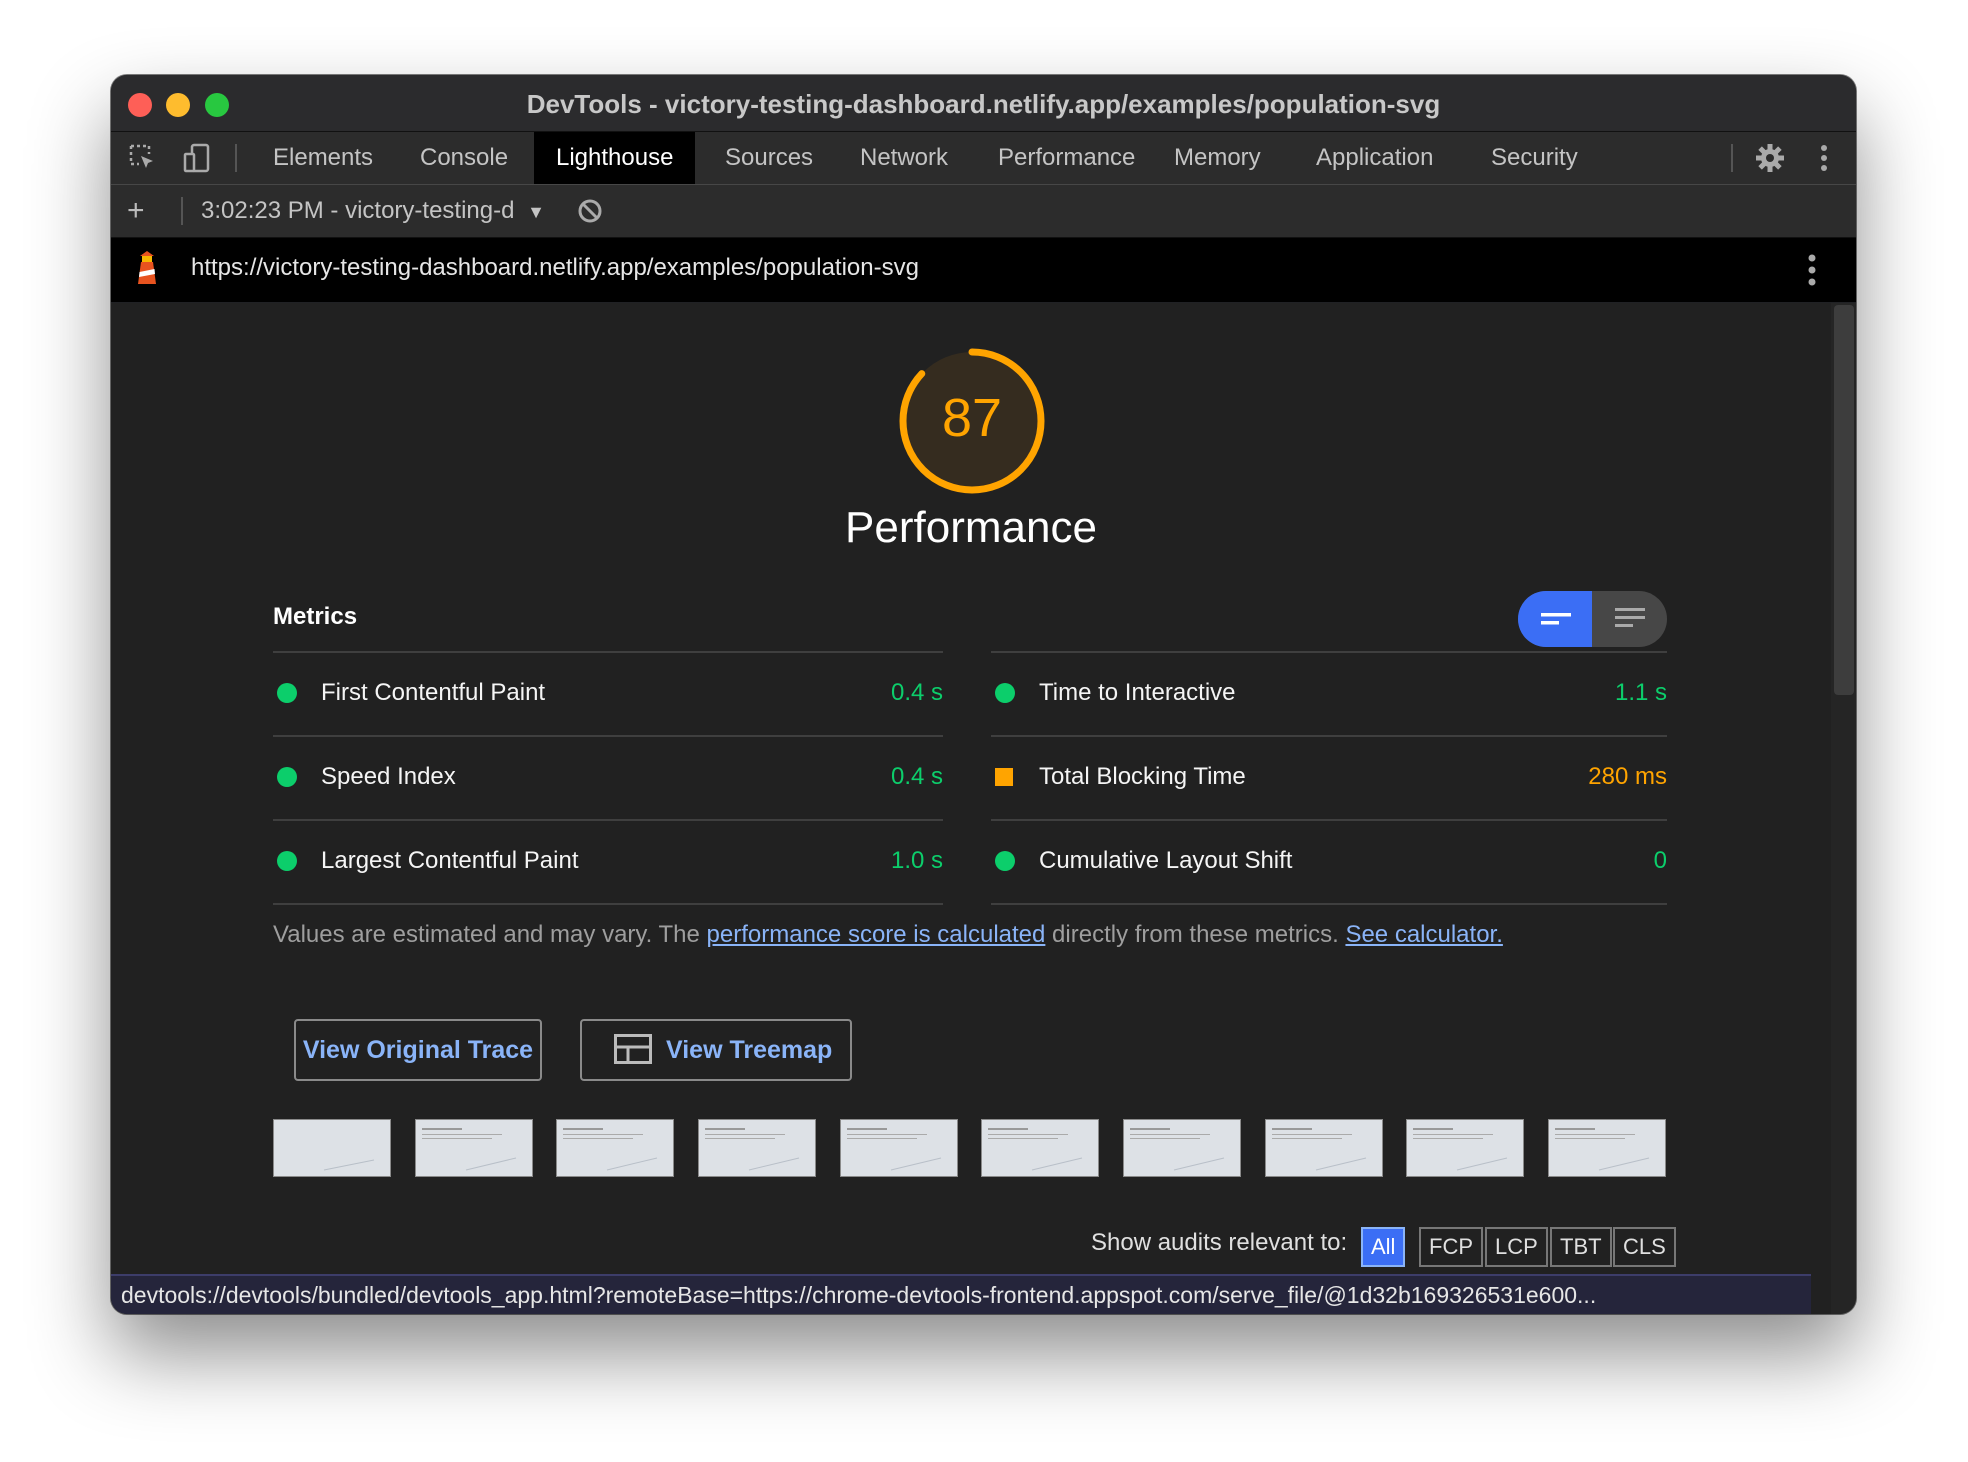 This screenshot has width=1968, height=1462. I want to click on report-select-label: 3:02:23 PM - victory-testing-d, so click(358, 210).